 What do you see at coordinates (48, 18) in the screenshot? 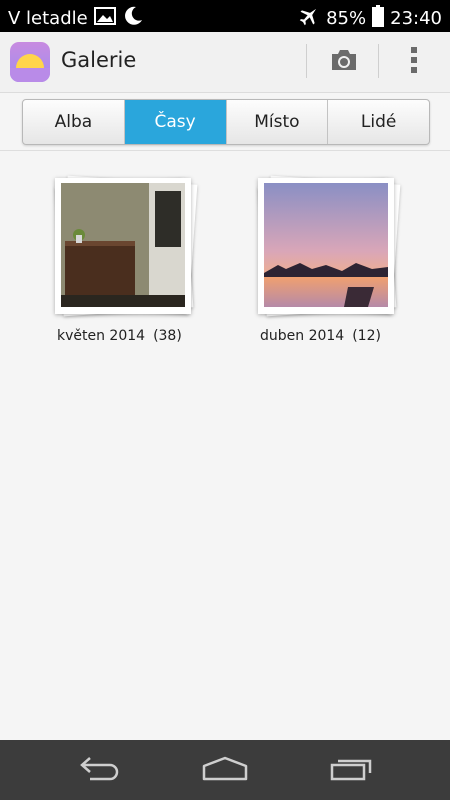
I see `status-carrier-text: V letadle` at bounding box center [48, 18].